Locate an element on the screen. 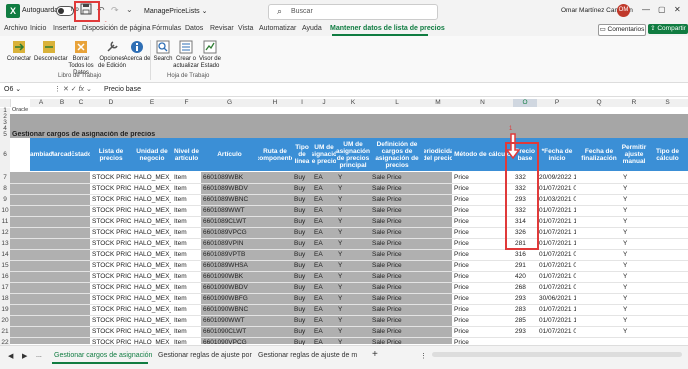  table-cell: 283 is located at coordinates (525, 309).